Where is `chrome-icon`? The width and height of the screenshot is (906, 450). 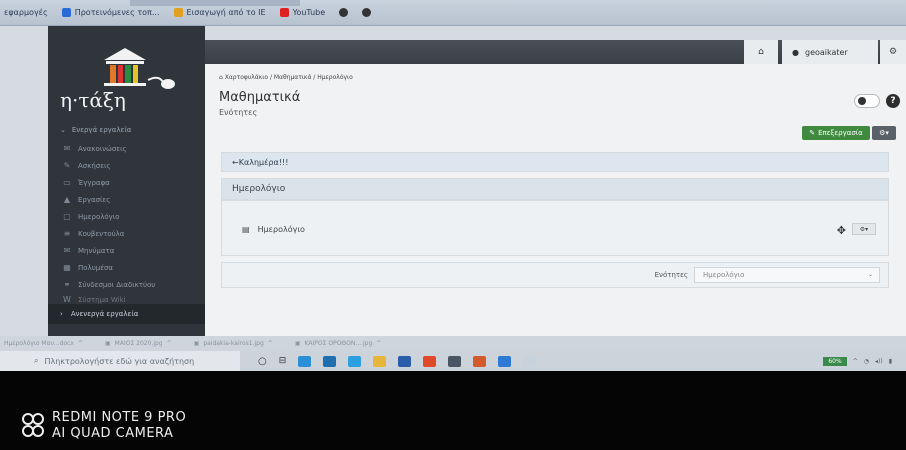 chrome-icon is located at coordinates (430, 361).